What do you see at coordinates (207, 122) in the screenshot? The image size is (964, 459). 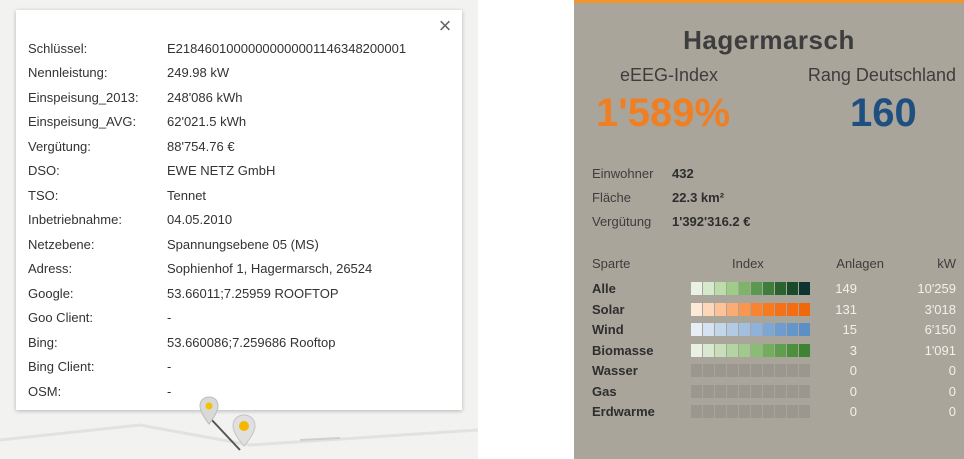 I see `info-value: 62'021.5 kWh` at bounding box center [207, 122].